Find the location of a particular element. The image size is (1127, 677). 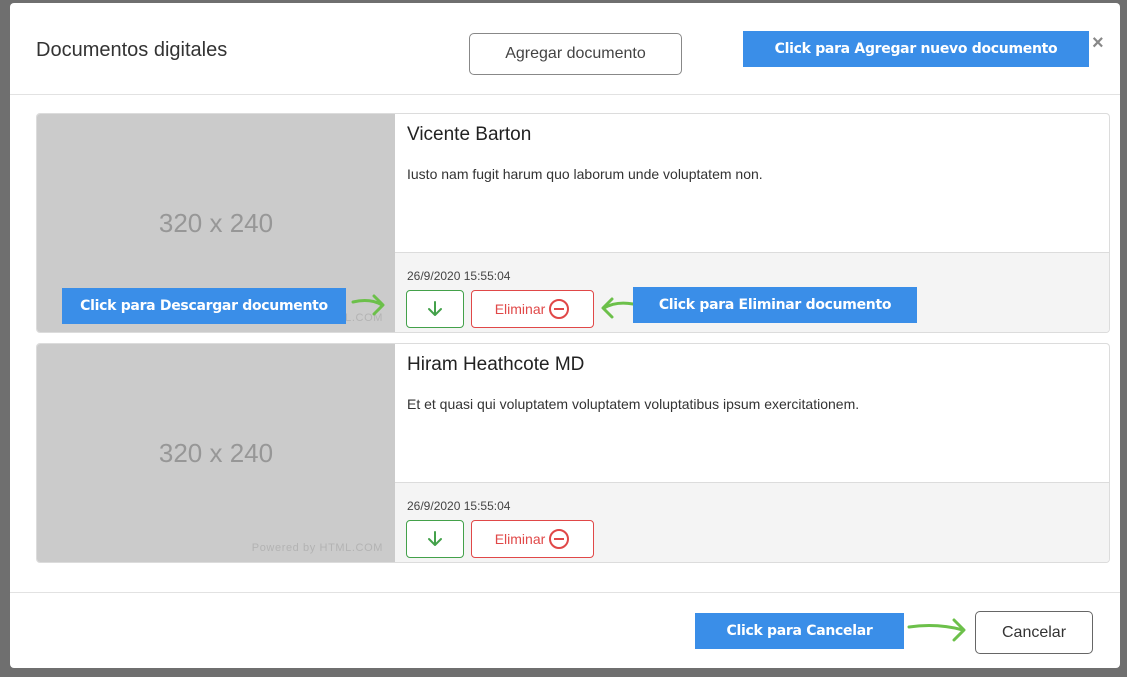

download-callout: Click para Descargar documento is located at coordinates (204, 306).